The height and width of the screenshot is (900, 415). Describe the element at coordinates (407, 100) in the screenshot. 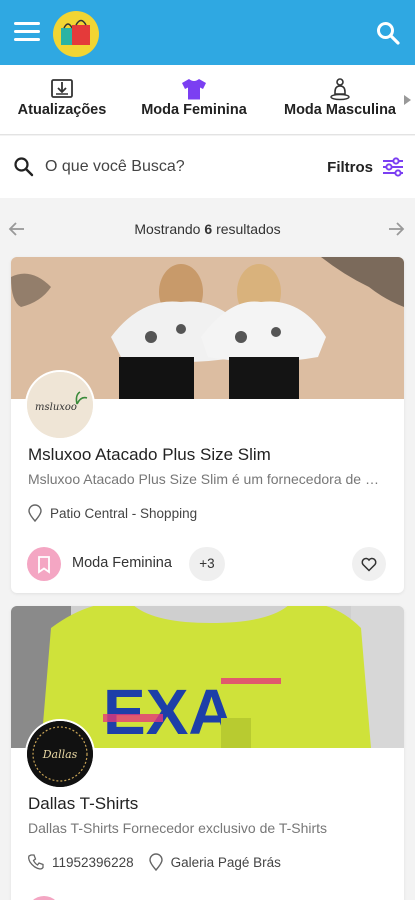

I see `scroll-right-icon` at that location.